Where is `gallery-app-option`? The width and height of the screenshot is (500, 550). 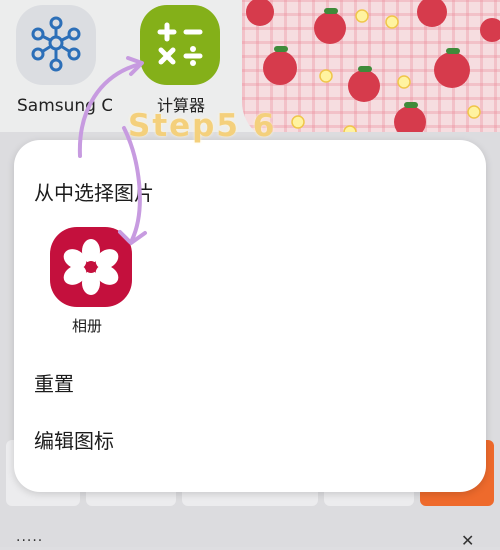 gallery-app-option is located at coordinates (91, 267).